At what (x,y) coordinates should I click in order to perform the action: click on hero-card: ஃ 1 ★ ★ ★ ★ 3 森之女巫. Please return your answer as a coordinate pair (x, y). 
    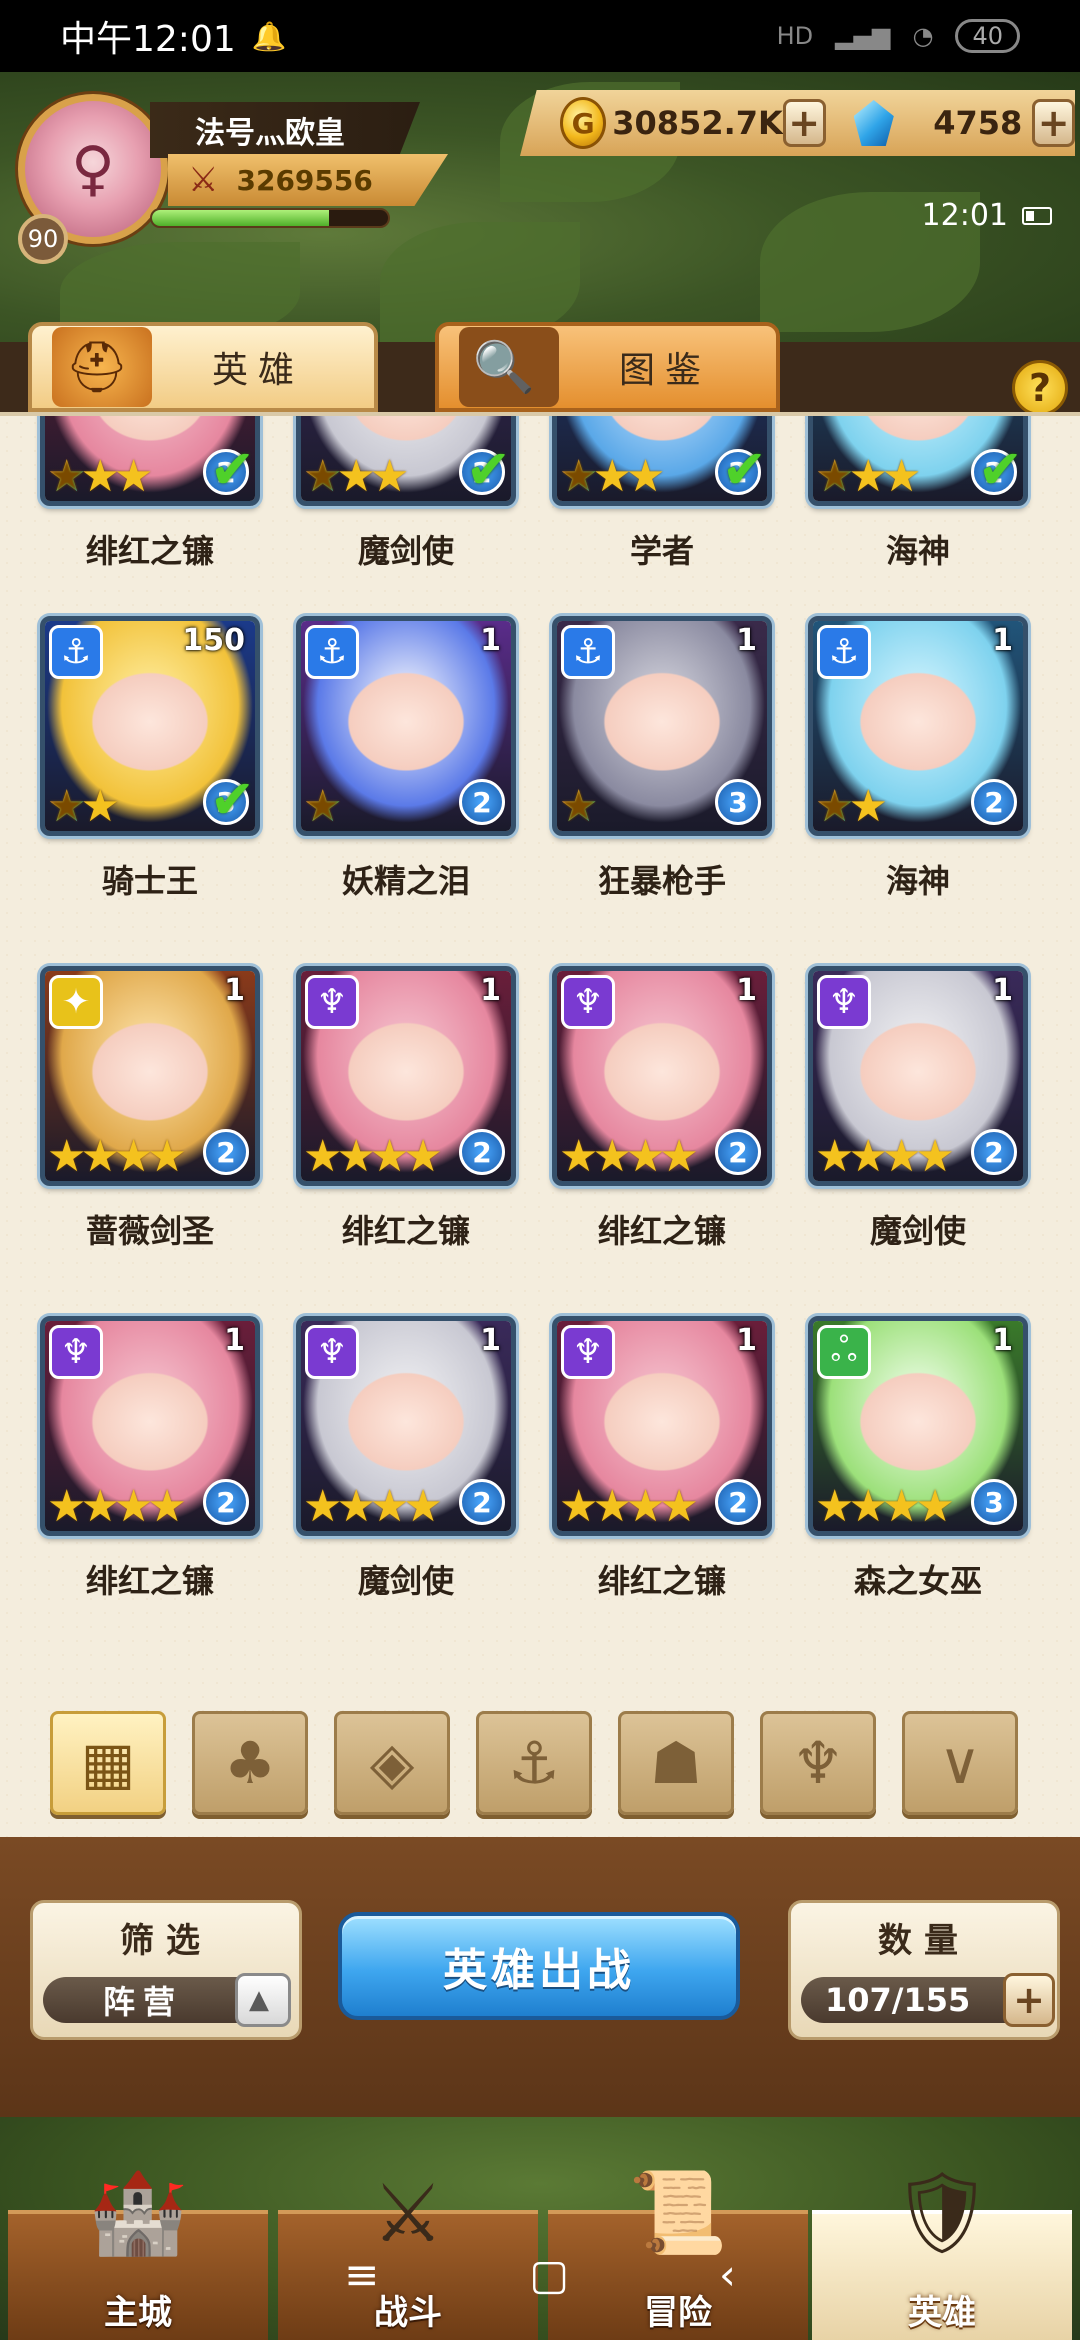
    Looking at the image, I should click on (918, 1459).